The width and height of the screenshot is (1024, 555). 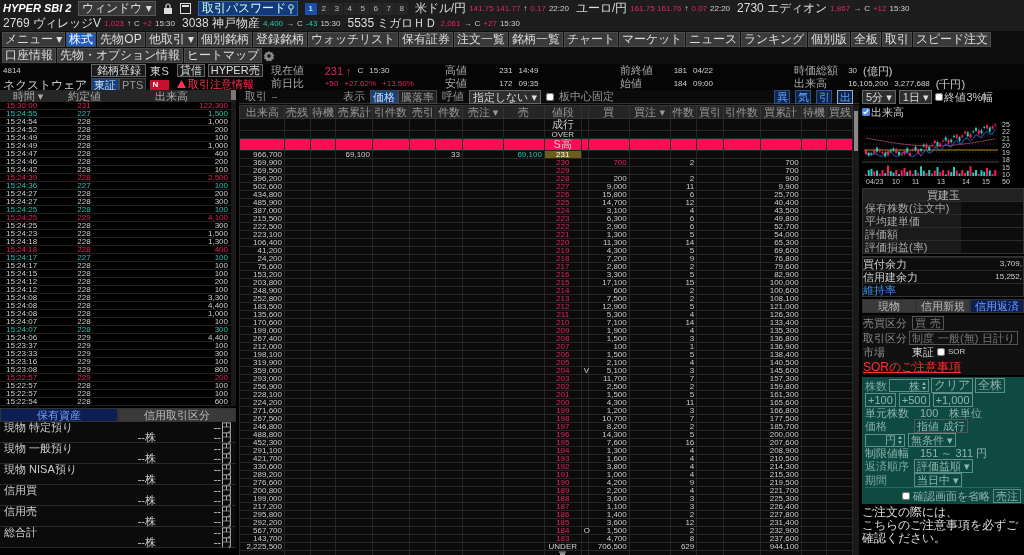 What do you see at coordinates (354, 112) in the screenshot?
I see `column-header: 売累計` at bounding box center [354, 112].